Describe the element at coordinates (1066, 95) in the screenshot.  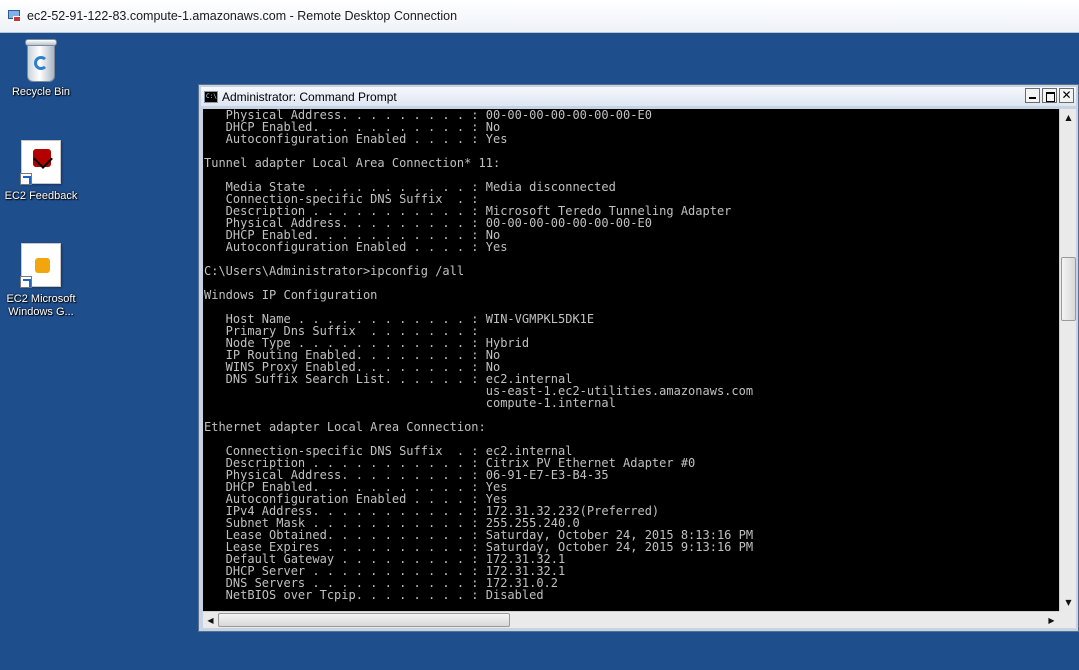
I see `close-button: ✕` at that location.